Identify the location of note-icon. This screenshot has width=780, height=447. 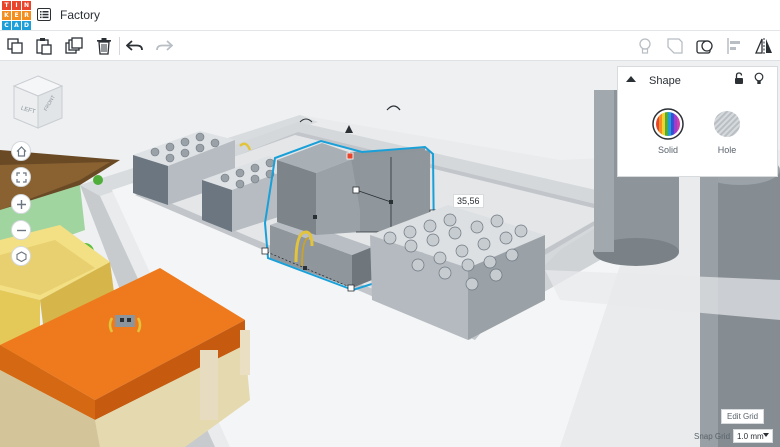
(675, 46).